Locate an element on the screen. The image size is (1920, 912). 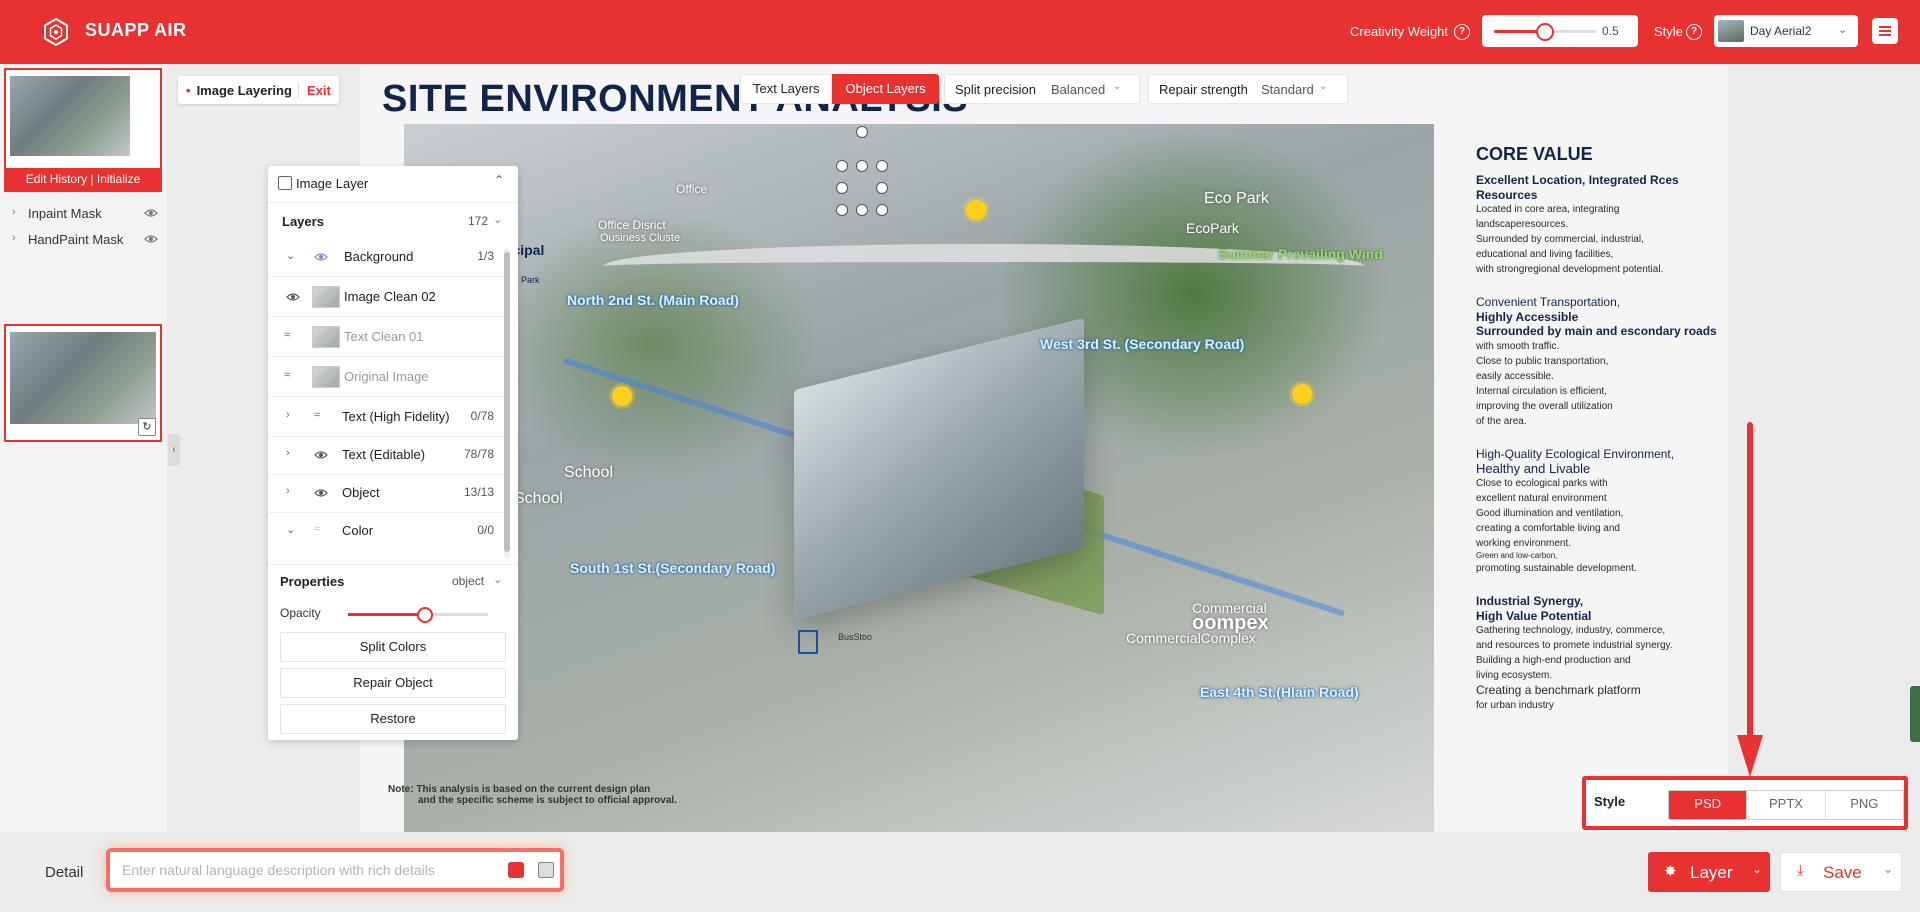
style-select: Day Aerial2 ⌄ is located at coordinates (1786, 31).